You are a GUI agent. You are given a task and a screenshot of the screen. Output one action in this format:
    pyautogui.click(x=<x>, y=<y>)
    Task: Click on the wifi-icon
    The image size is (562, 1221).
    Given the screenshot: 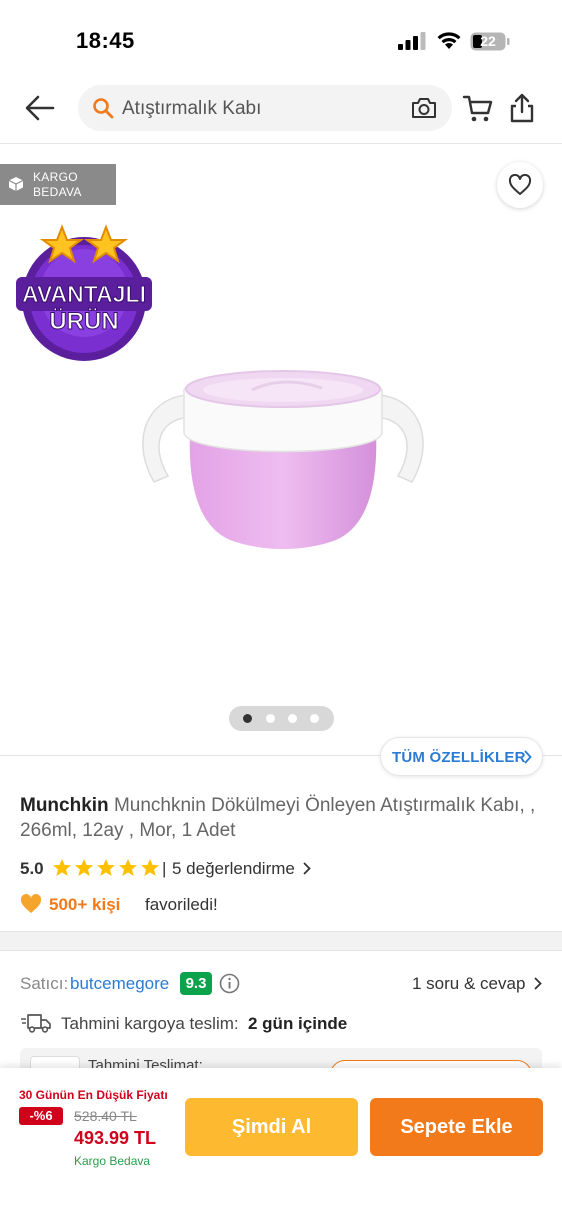 What is the action you would take?
    pyautogui.click(x=449, y=40)
    